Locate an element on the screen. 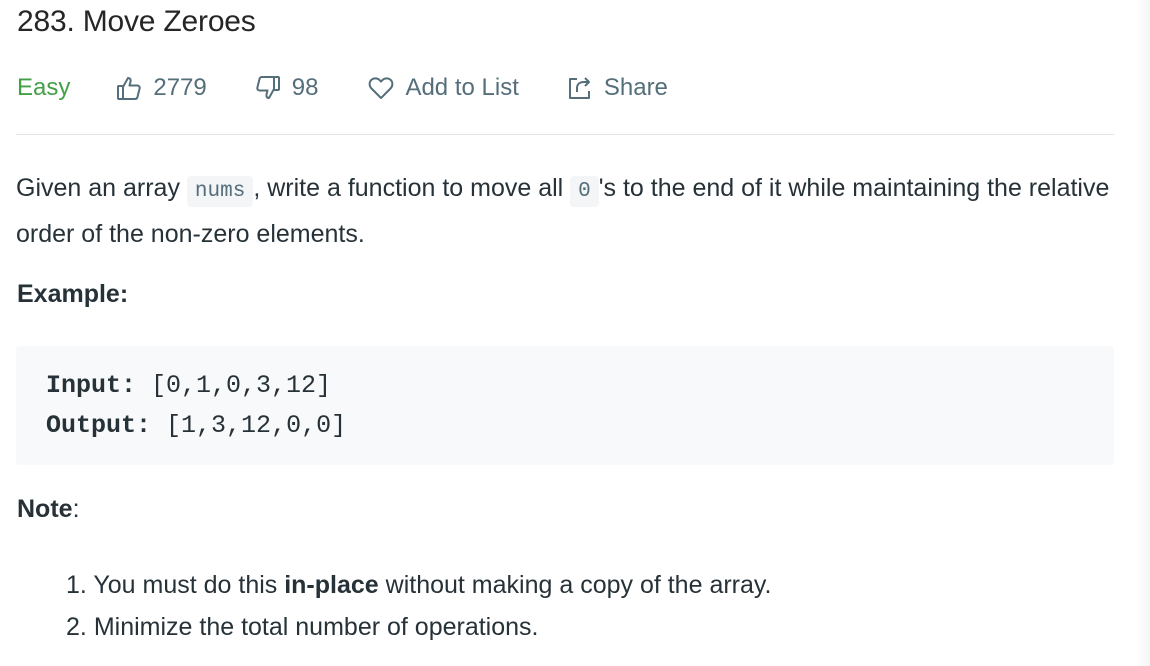  share-icon is located at coordinates (580, 88).